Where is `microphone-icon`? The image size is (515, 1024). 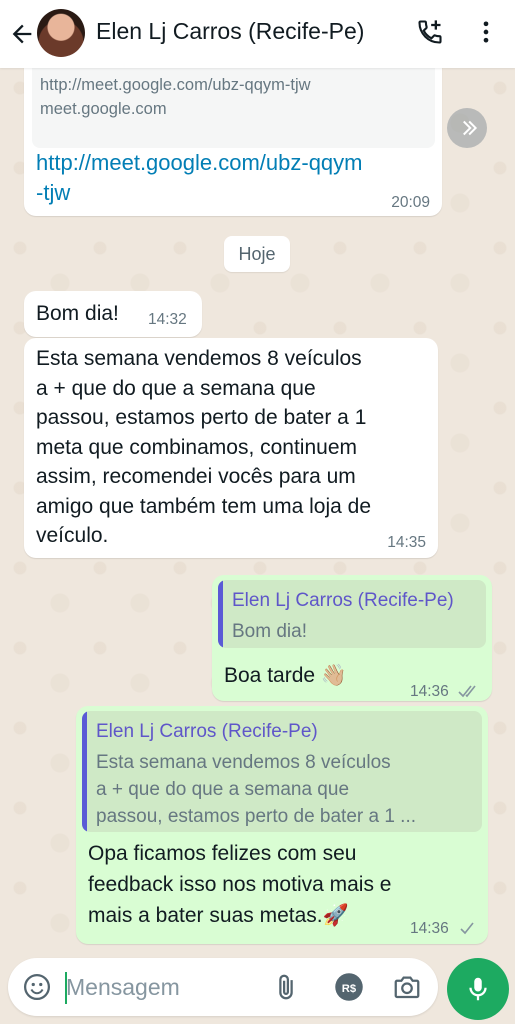 microphone-icon is located at coordinates (478, 989).